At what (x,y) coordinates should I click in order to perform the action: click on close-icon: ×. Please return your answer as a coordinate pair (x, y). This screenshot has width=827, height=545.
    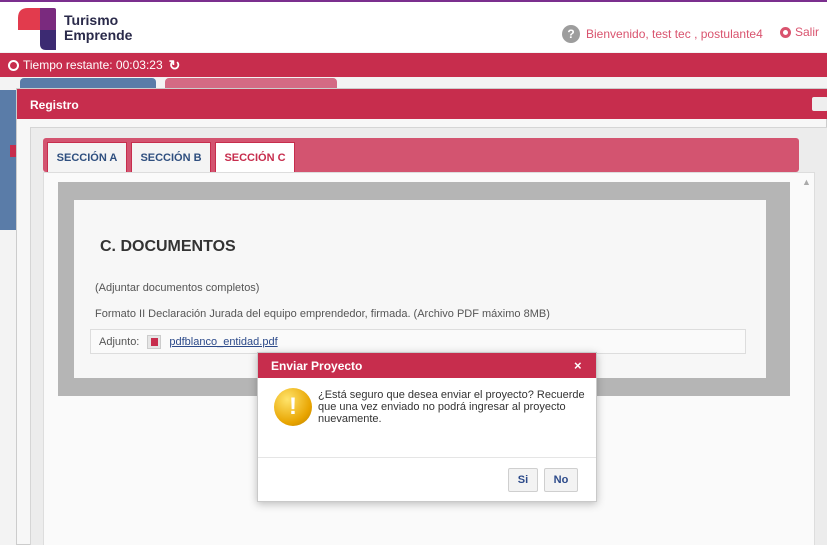
    Looking at the image, I should click on (578, 365).